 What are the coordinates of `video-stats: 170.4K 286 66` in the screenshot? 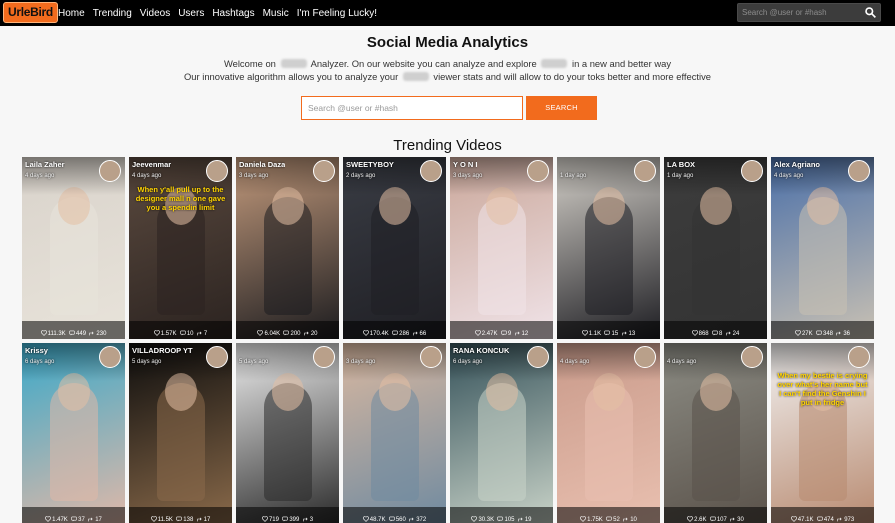 It's located at (394, 333).